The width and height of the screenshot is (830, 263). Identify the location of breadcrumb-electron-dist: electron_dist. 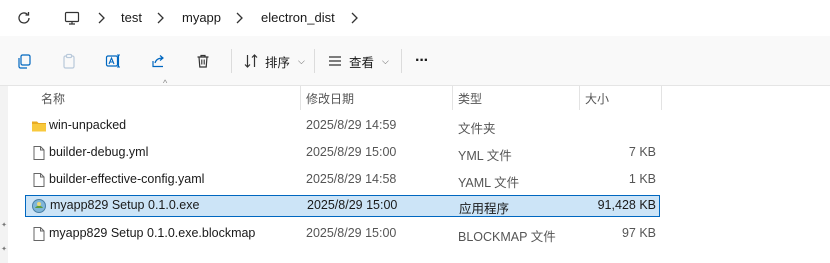
(298, 17).